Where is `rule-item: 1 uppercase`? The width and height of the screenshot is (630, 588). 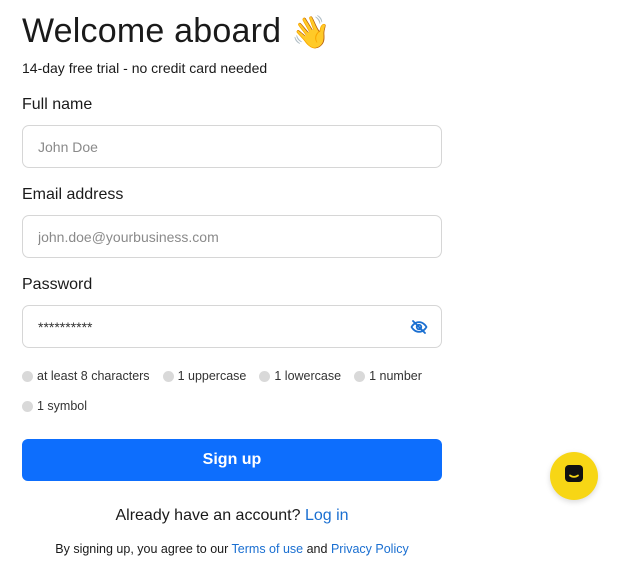 rule-item: 1 uppercase is located at coordinates (204, 376).